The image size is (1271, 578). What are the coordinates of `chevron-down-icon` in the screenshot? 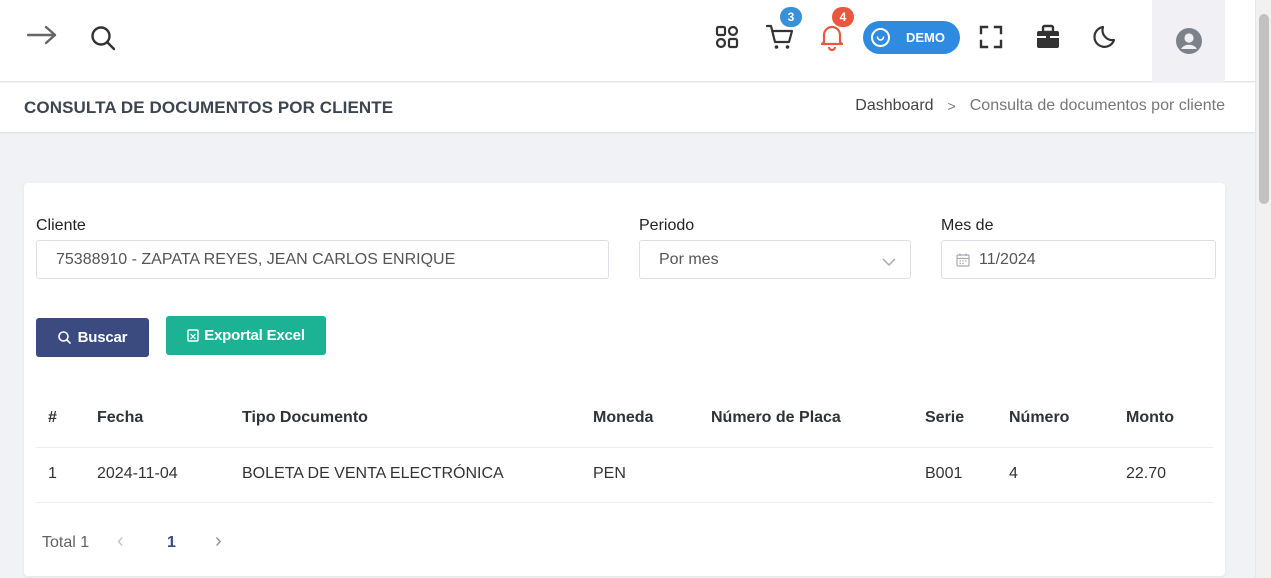 It's located at (889, 263).